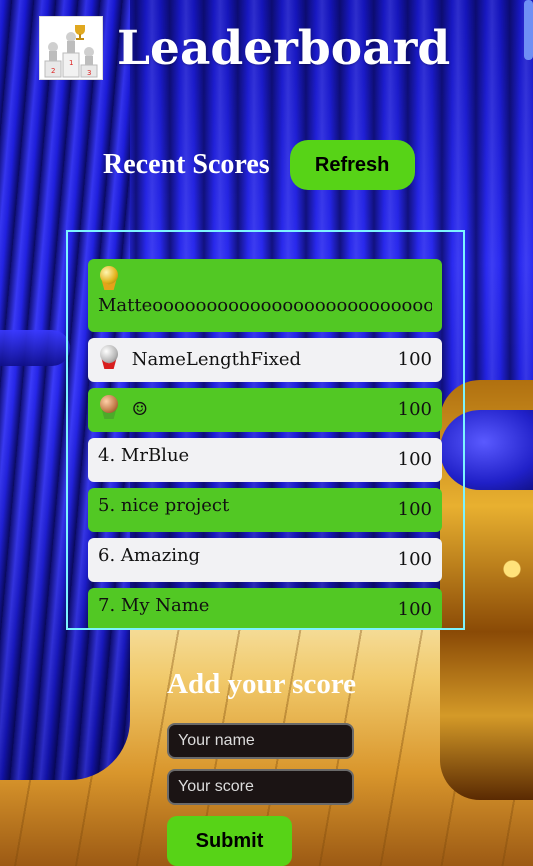 This screenshot has height=866, width=533. I want to click on silver-medal-icon, so click(109, 357).